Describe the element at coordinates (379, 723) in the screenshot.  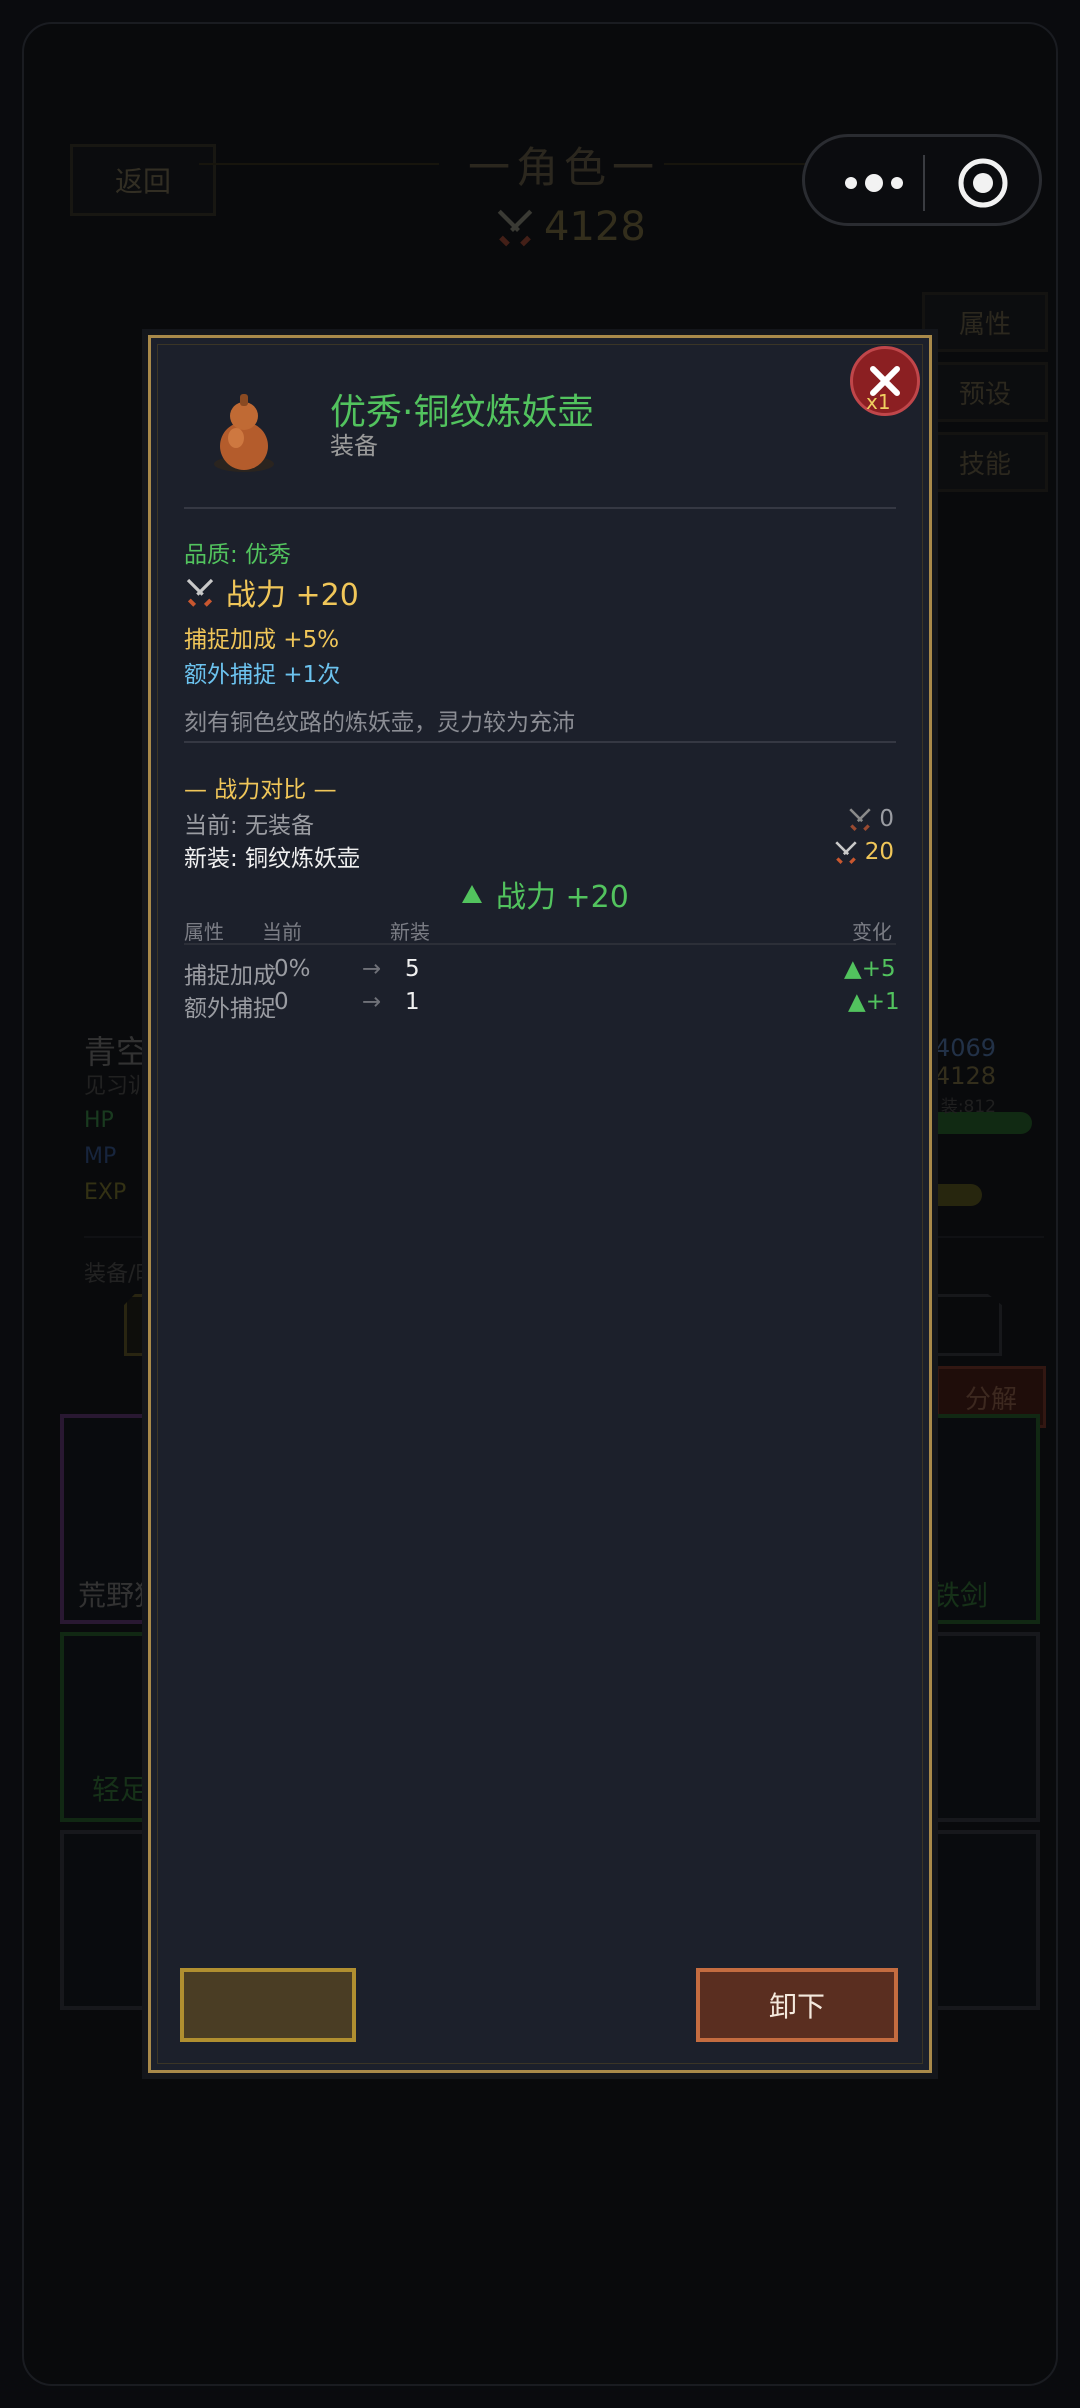
I see `item-description: 刻有铜色纹路的炼妖壶，灵力较为充沛` at that location.